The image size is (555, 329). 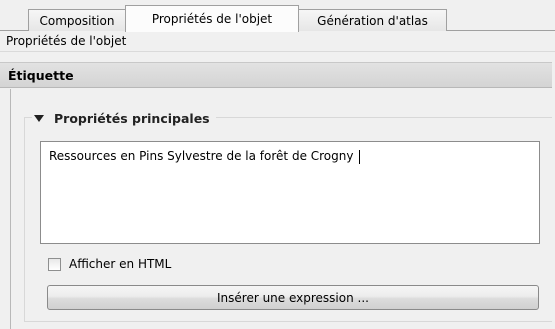 What do you see at coordinates (212, 18) in the screenshot?
I see `tab-item-properties: Propriétés de l'objet` at bounding box center [212, 18].